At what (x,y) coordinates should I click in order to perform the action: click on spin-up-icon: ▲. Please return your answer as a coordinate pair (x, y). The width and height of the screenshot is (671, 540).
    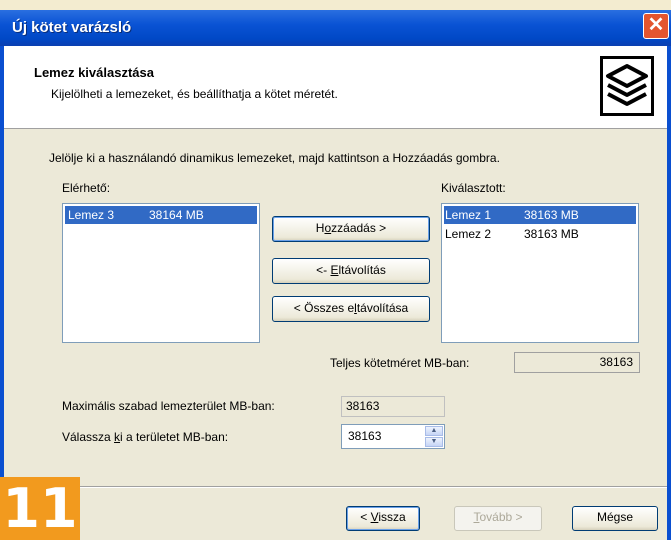
    Looking at the image, I should click on (434, 431).